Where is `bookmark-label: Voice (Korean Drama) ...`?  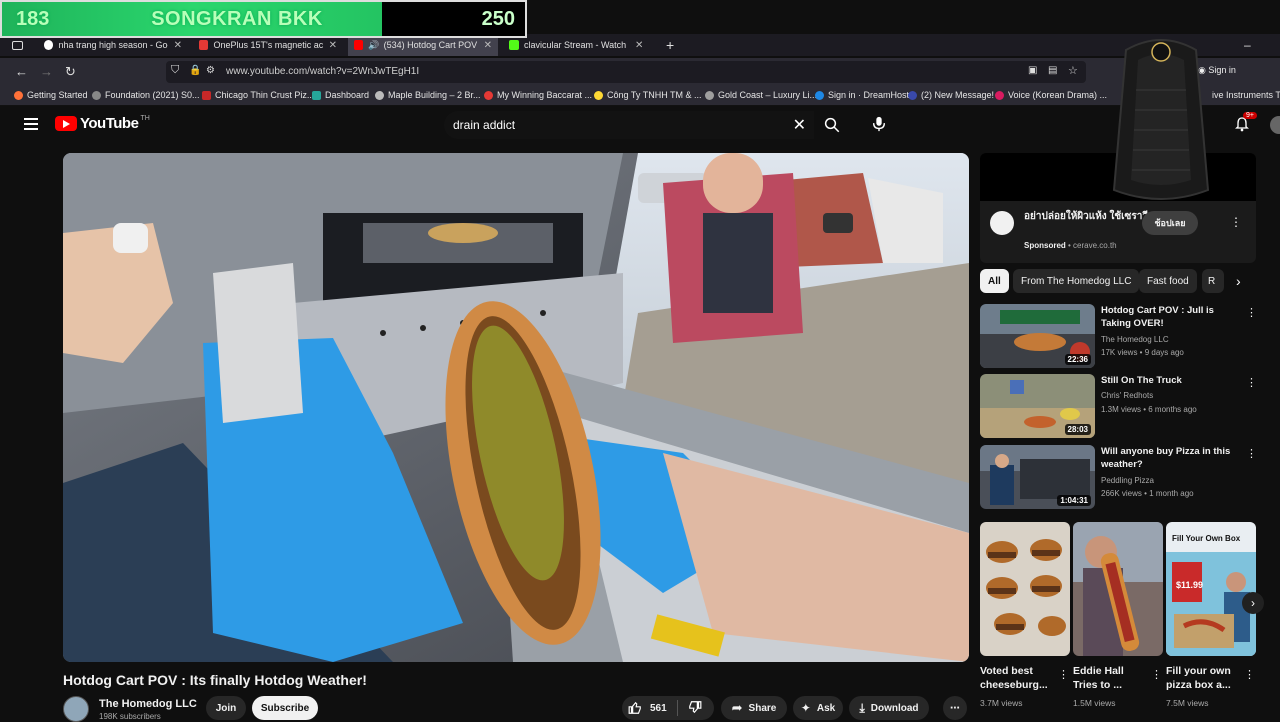 bookmark-label: Voice (Korean Drama) ... is located at coordinates (1058, 95).